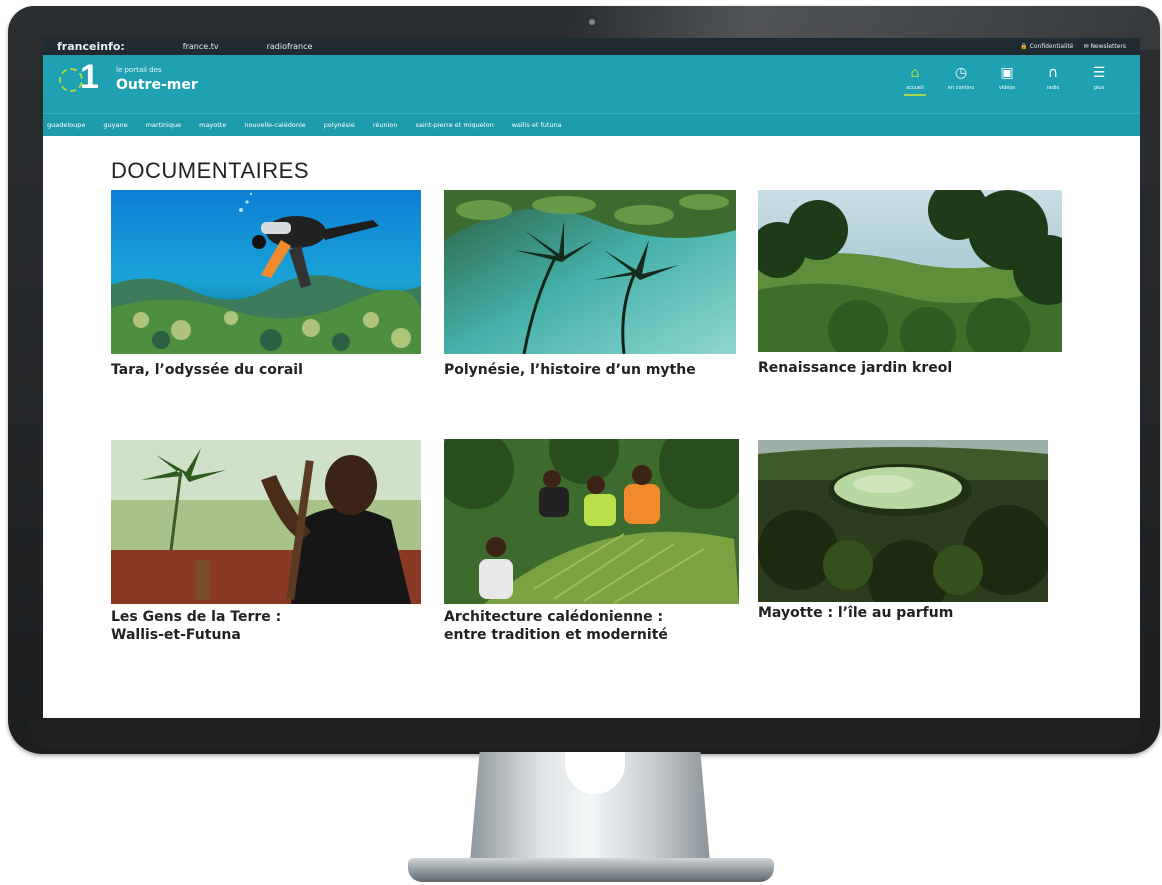  What do you see at coordinates (537, 125) in the screenshot?
I see `territory-wallis-et-futuna: wallis et futuna` at bounding box center [537, 125].